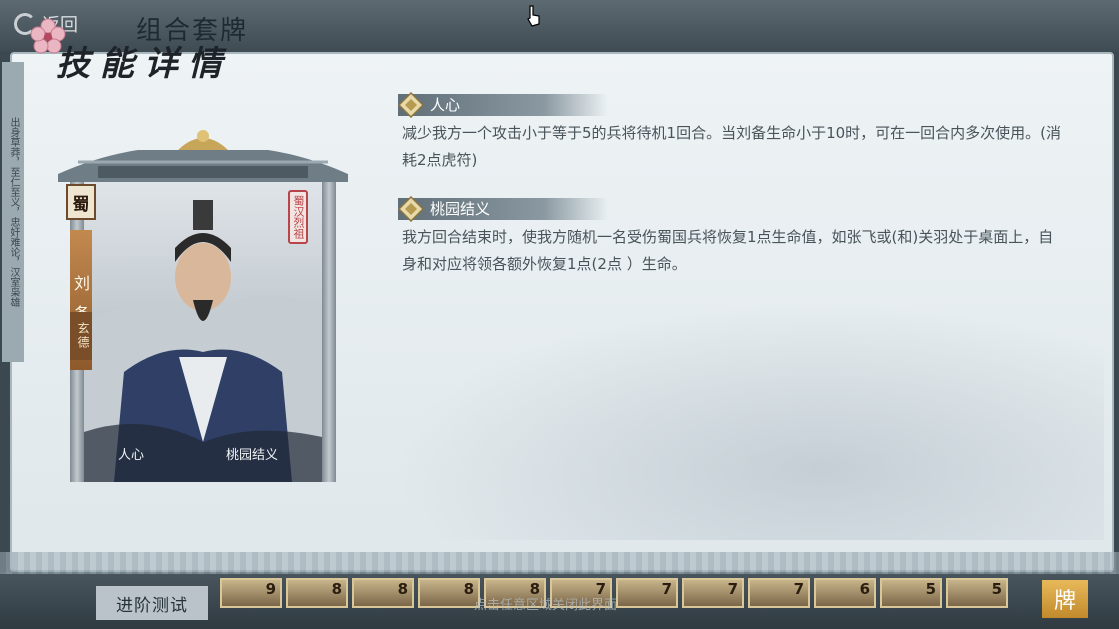 The image size is (1119, 629). What do you see at coordinates (533, 16) in the screenshot?
I see `hand-cursor-icon` at bounding box center [533, 16].